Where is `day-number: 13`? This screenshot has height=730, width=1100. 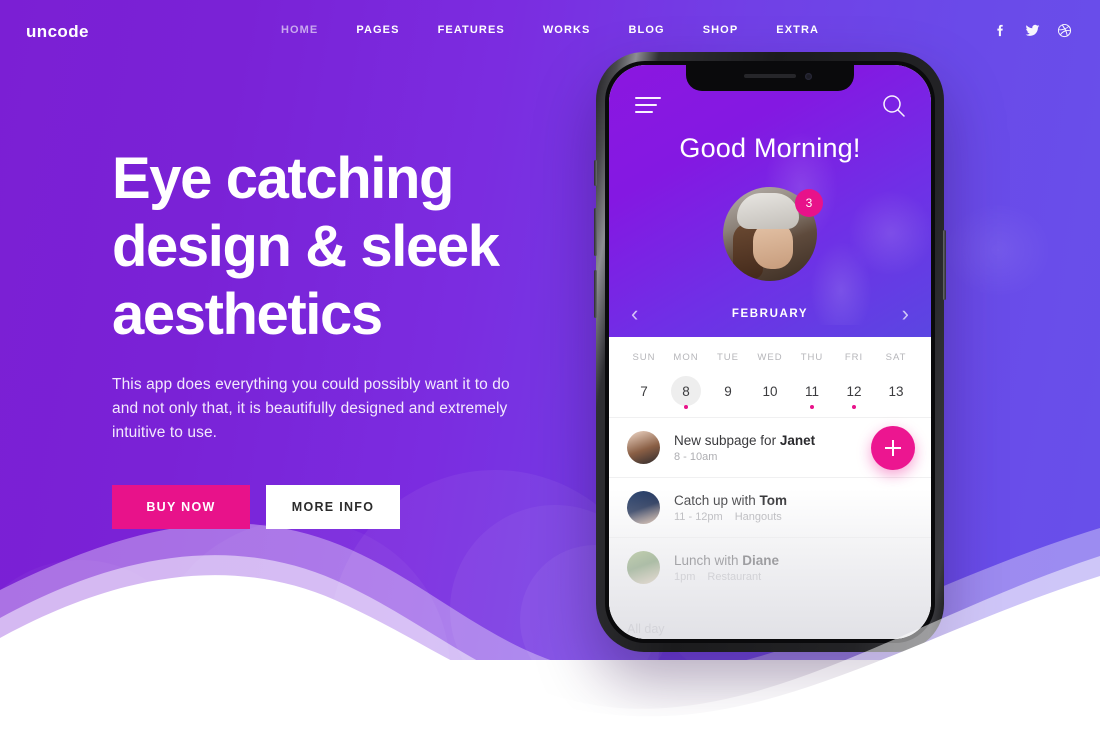
day-number: 13 is located at coordinates (896, 391).